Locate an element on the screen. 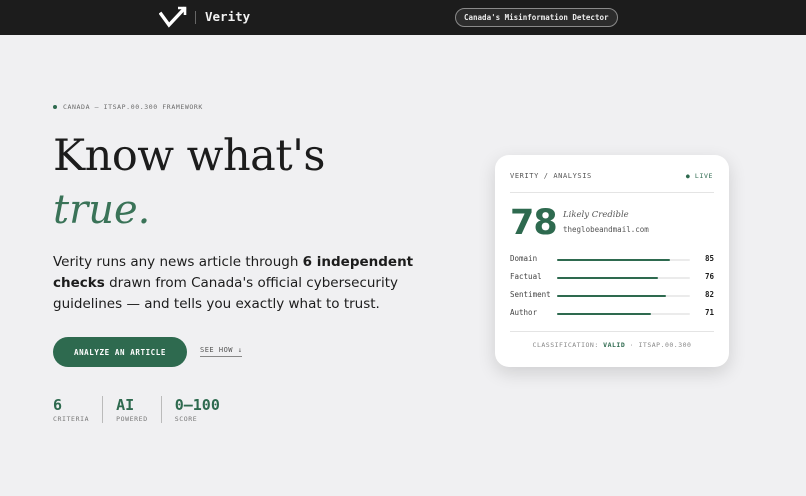  eyebrow-label: CANADA — ITSAP.00.300 FRAMEWORK is located at coordinates (128, 107).